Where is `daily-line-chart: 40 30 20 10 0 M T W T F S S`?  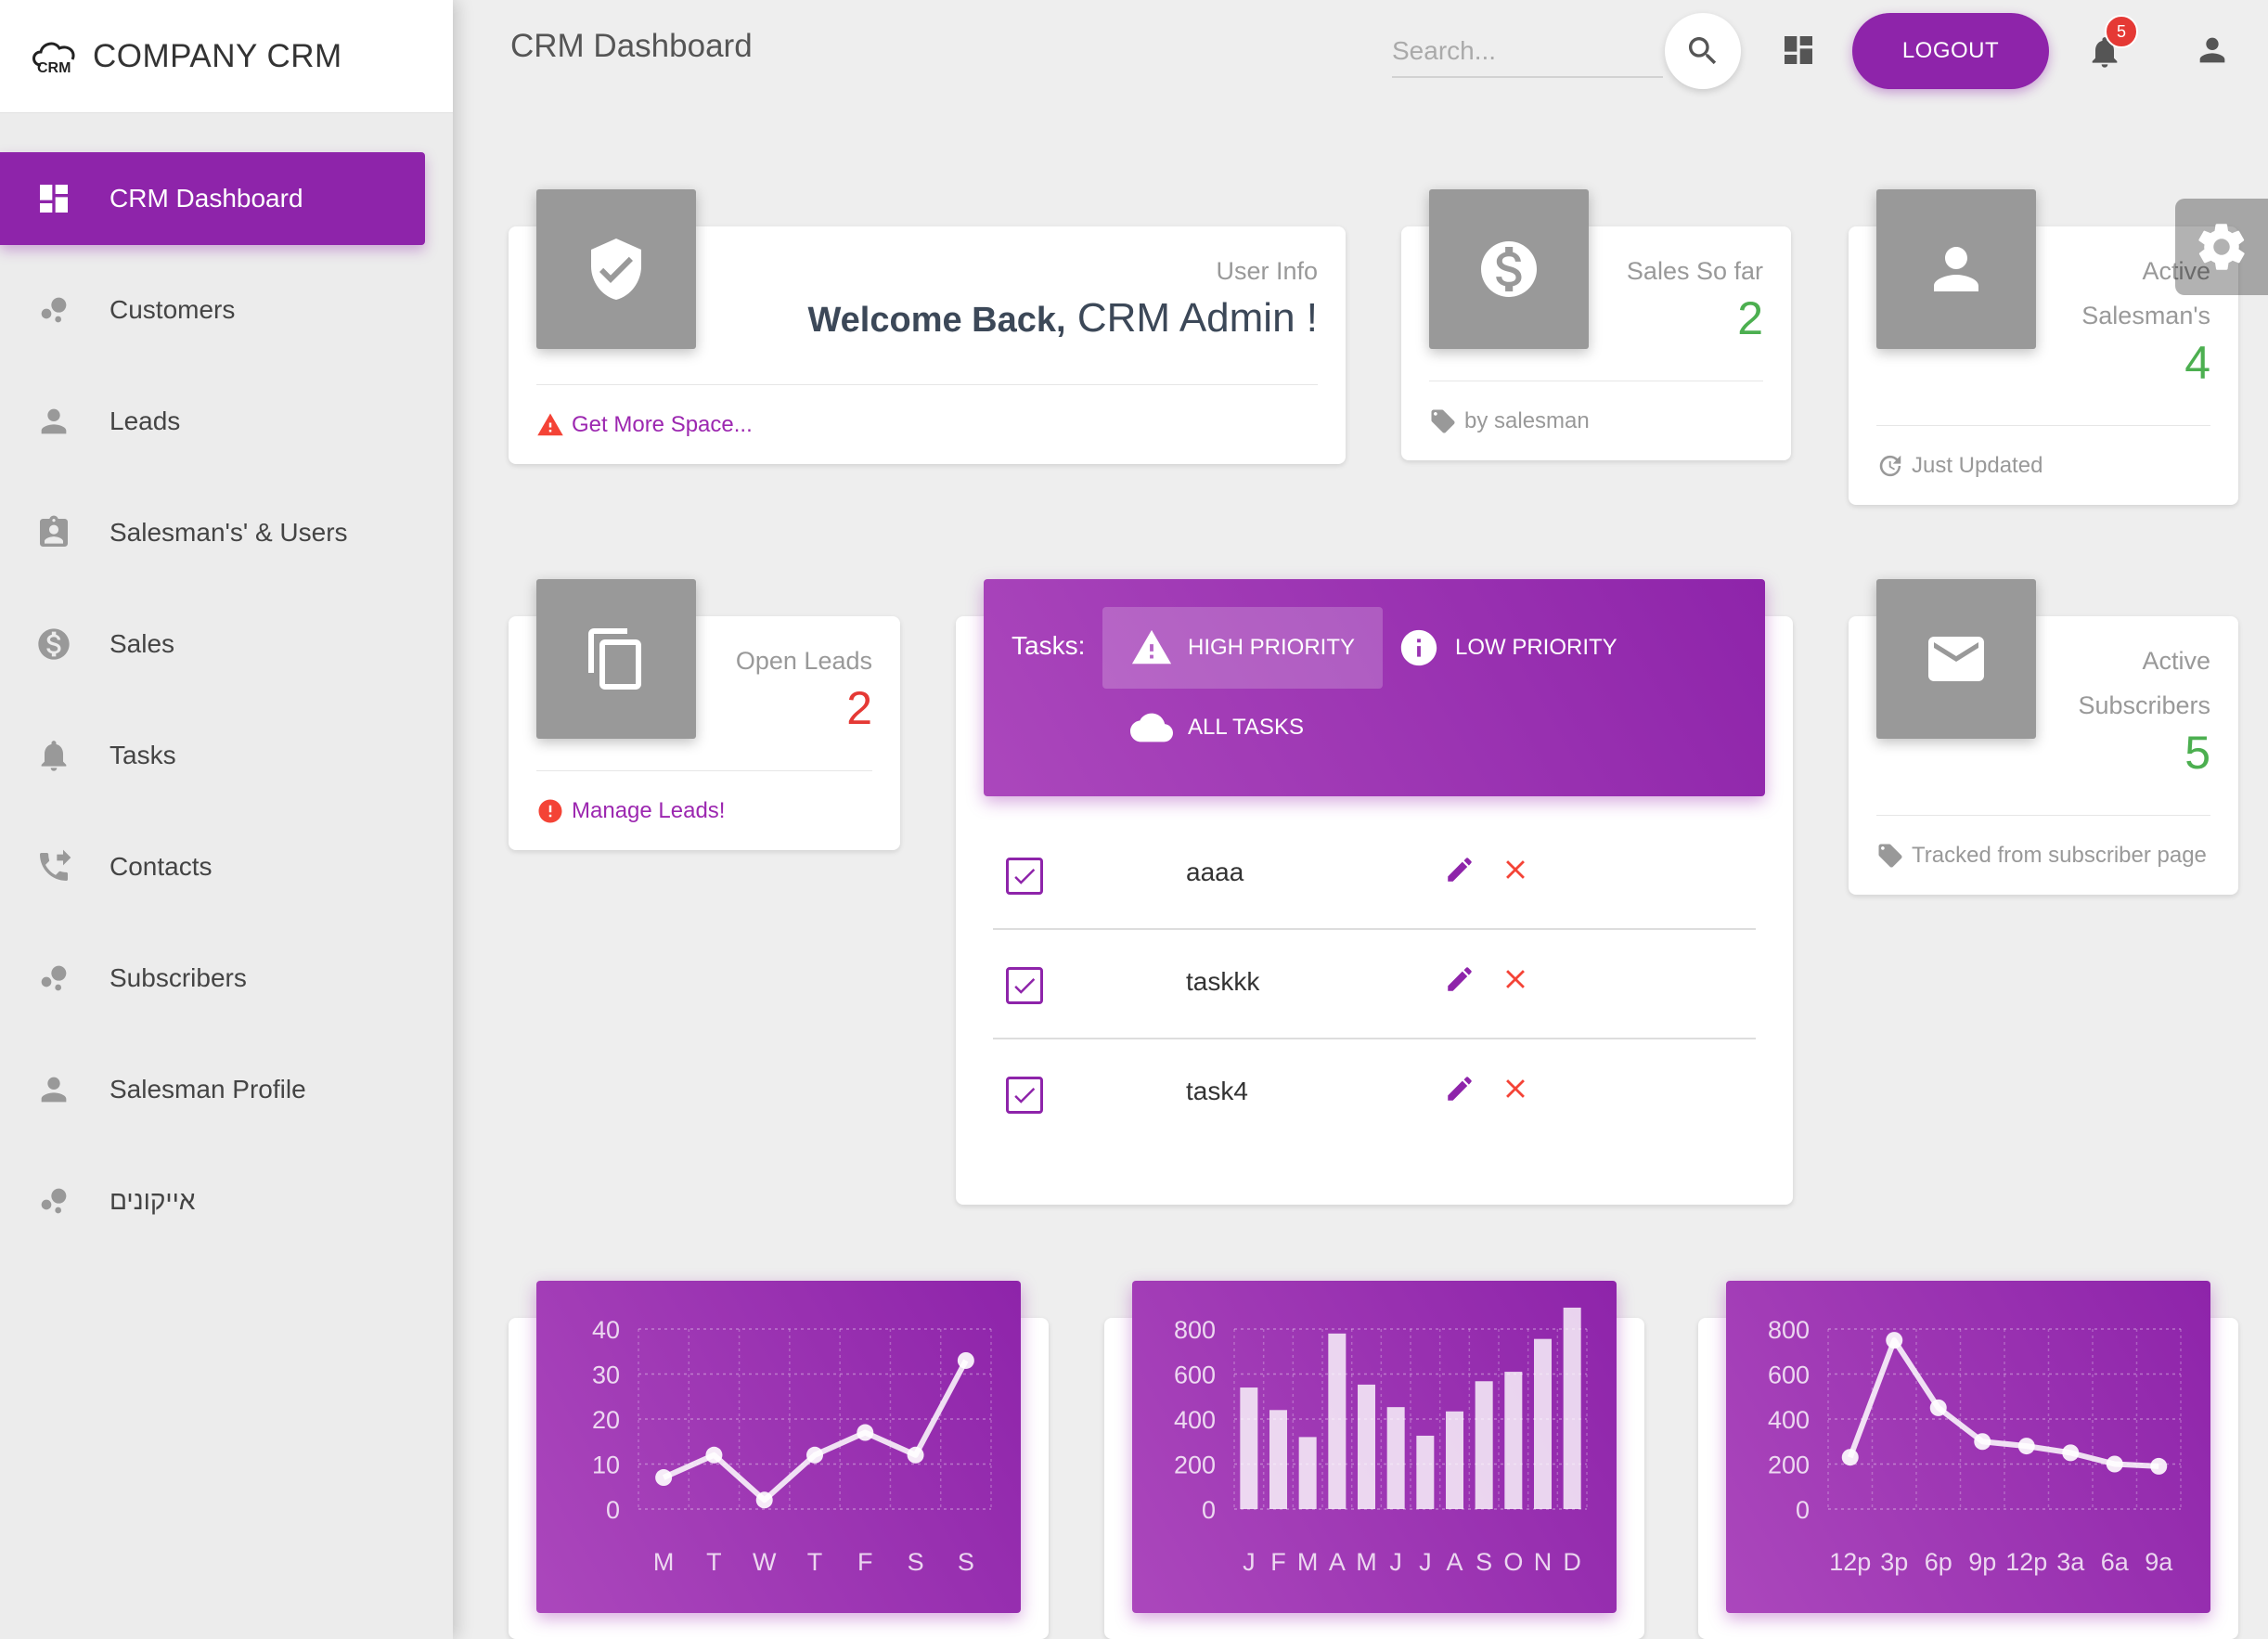 daily-line-chart: 40 30 20 10 0 M T W T F S S is located at coordinates (778, 1447).